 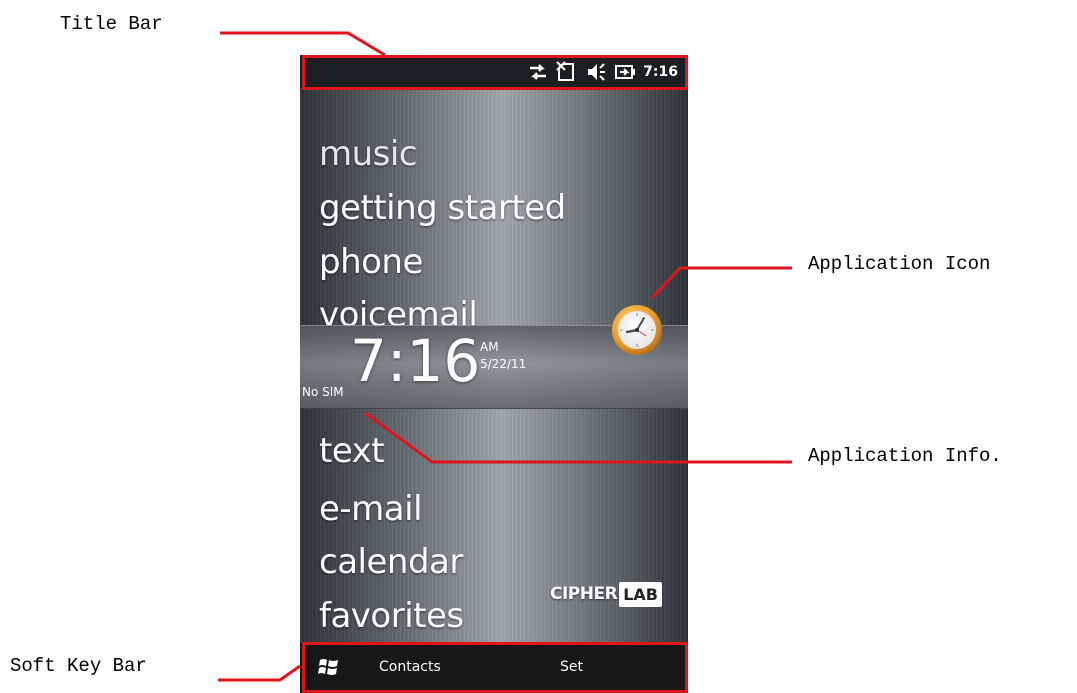 I want to click on status-icons: 7:16, so click(x=602, y=71).